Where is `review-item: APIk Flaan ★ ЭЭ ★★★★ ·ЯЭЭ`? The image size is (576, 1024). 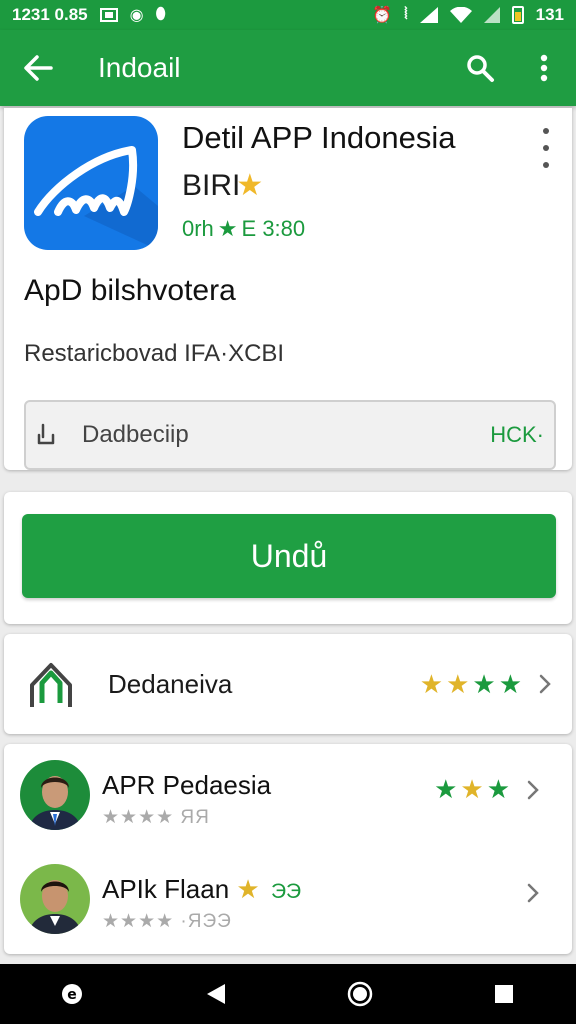
review-item: APIk Flaan ★ ЭЭ ★★★★ ·ЯЭЭ is located at coordinates (288, 898).